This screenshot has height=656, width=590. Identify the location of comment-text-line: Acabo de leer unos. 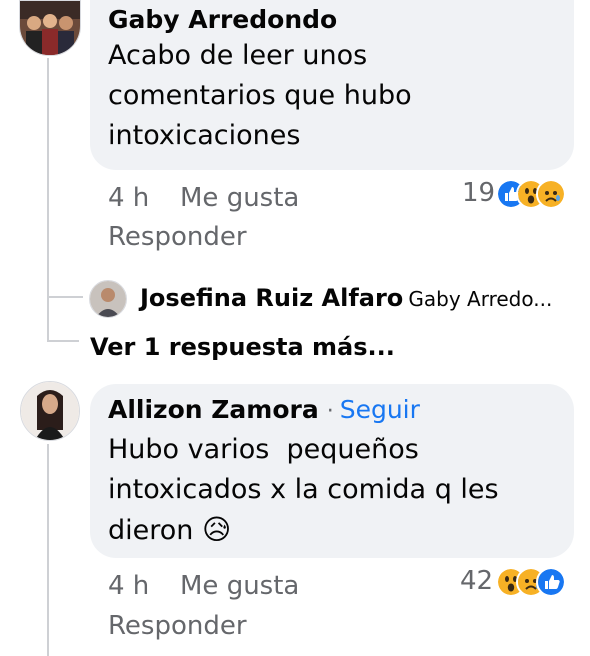
(238, 55).